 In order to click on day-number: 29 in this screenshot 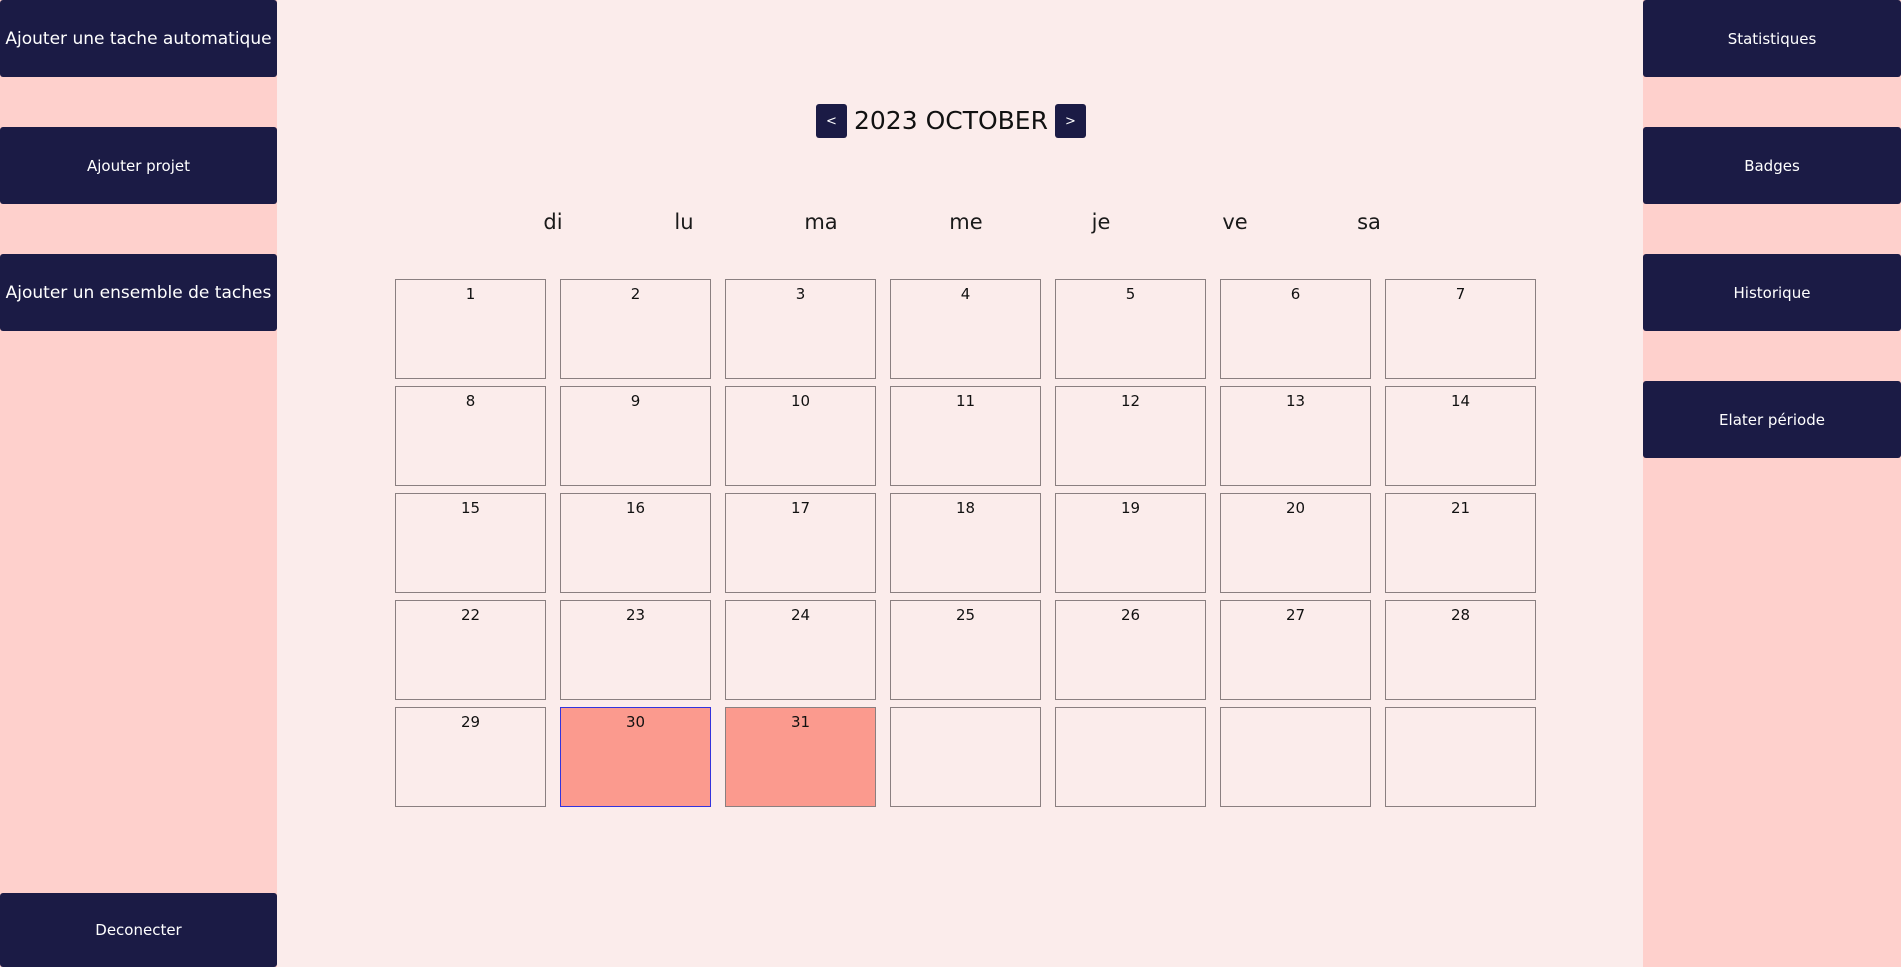, I will do `click(470, 722)`.